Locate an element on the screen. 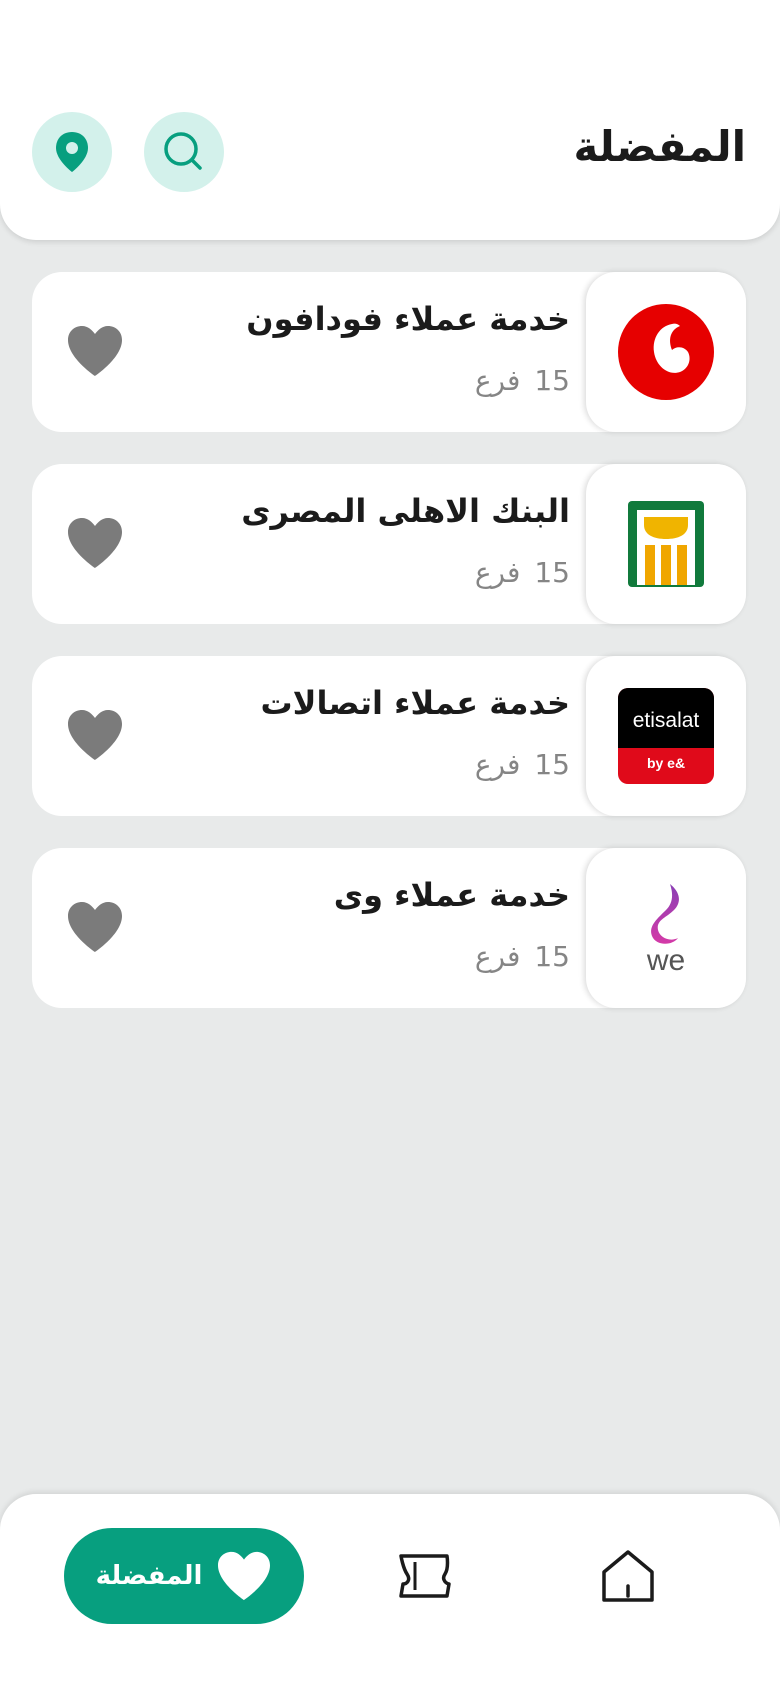  bottom-nav: المفضلة is located at coordinates (390, 1591).